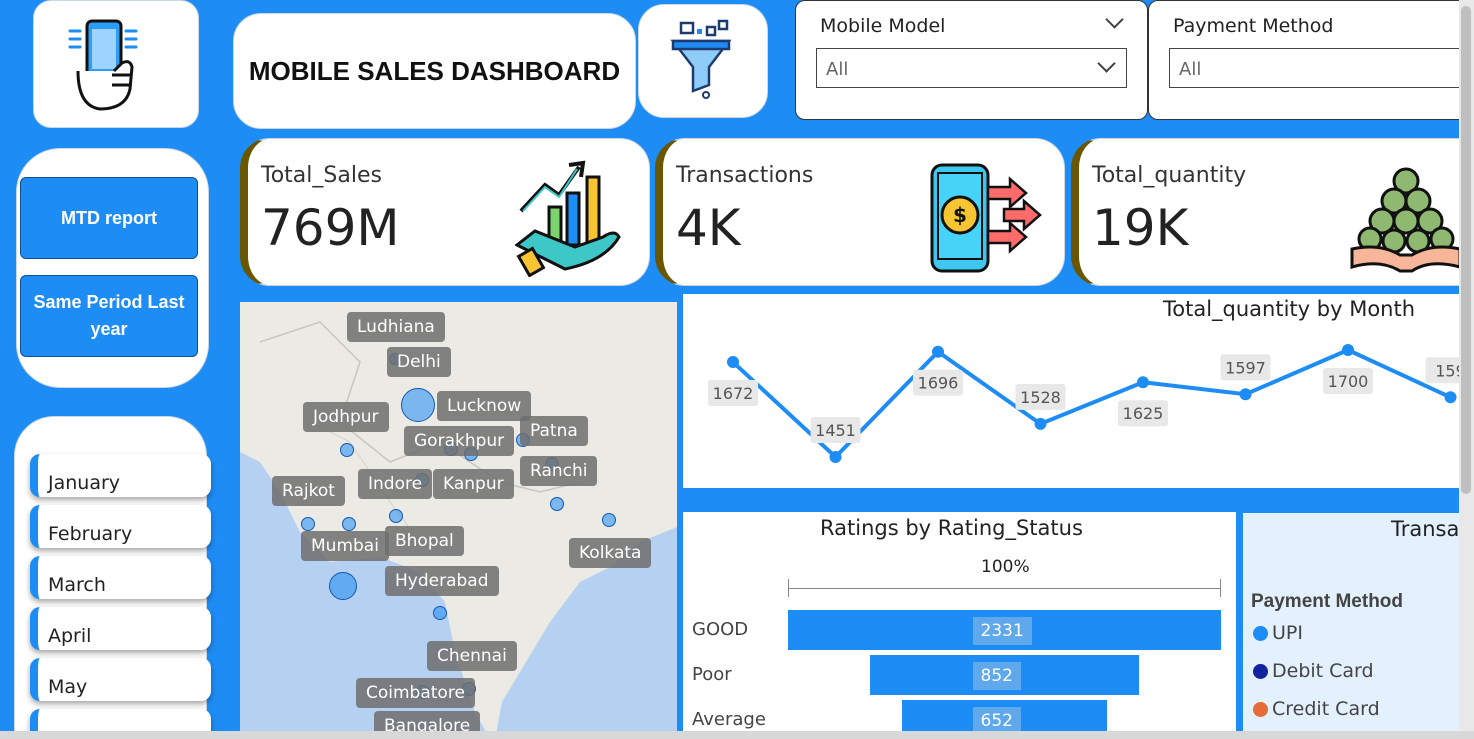 This screenshot has height=739, width=1474. I want to click on legend-item-upi: UPI, so click(1278, 633).